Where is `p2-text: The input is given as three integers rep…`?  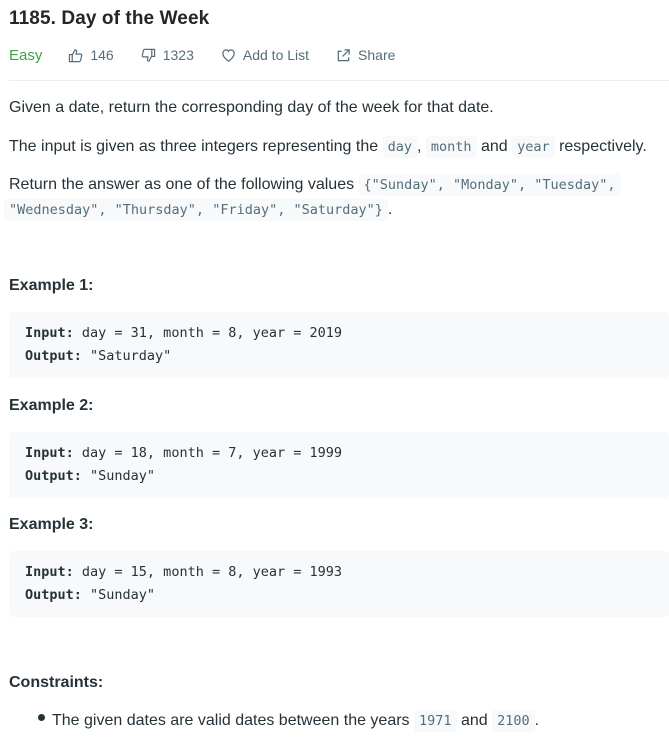
p2-text: The input is given as three integers rep… is located at coordinates (194, 146).